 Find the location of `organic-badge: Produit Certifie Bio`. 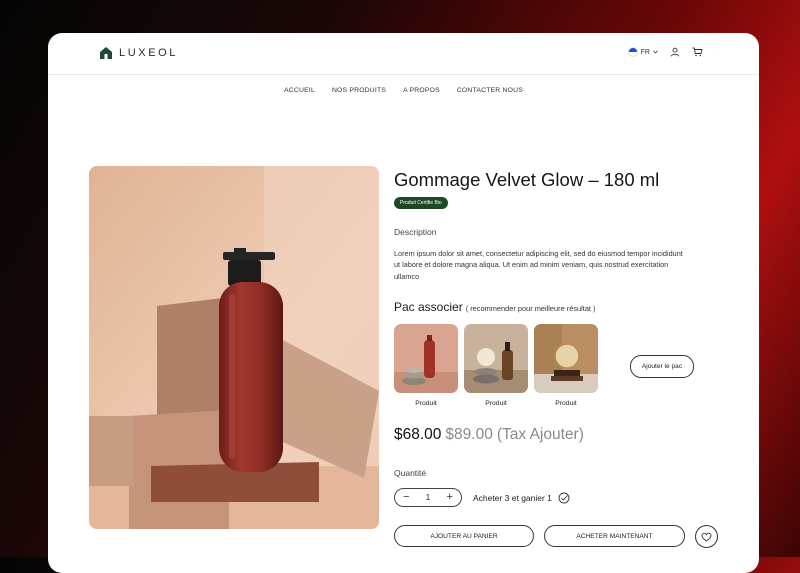

organic-badge: Produit Certifie Bio is located at coordinates (421, 203).